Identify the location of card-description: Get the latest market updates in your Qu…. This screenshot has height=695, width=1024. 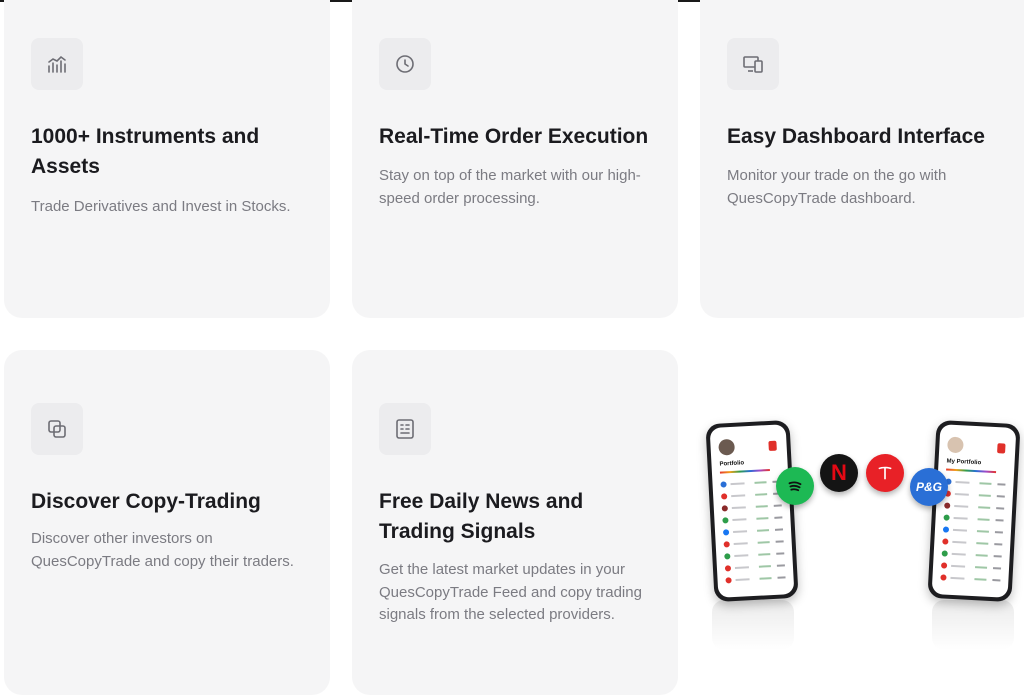
(510, 592).